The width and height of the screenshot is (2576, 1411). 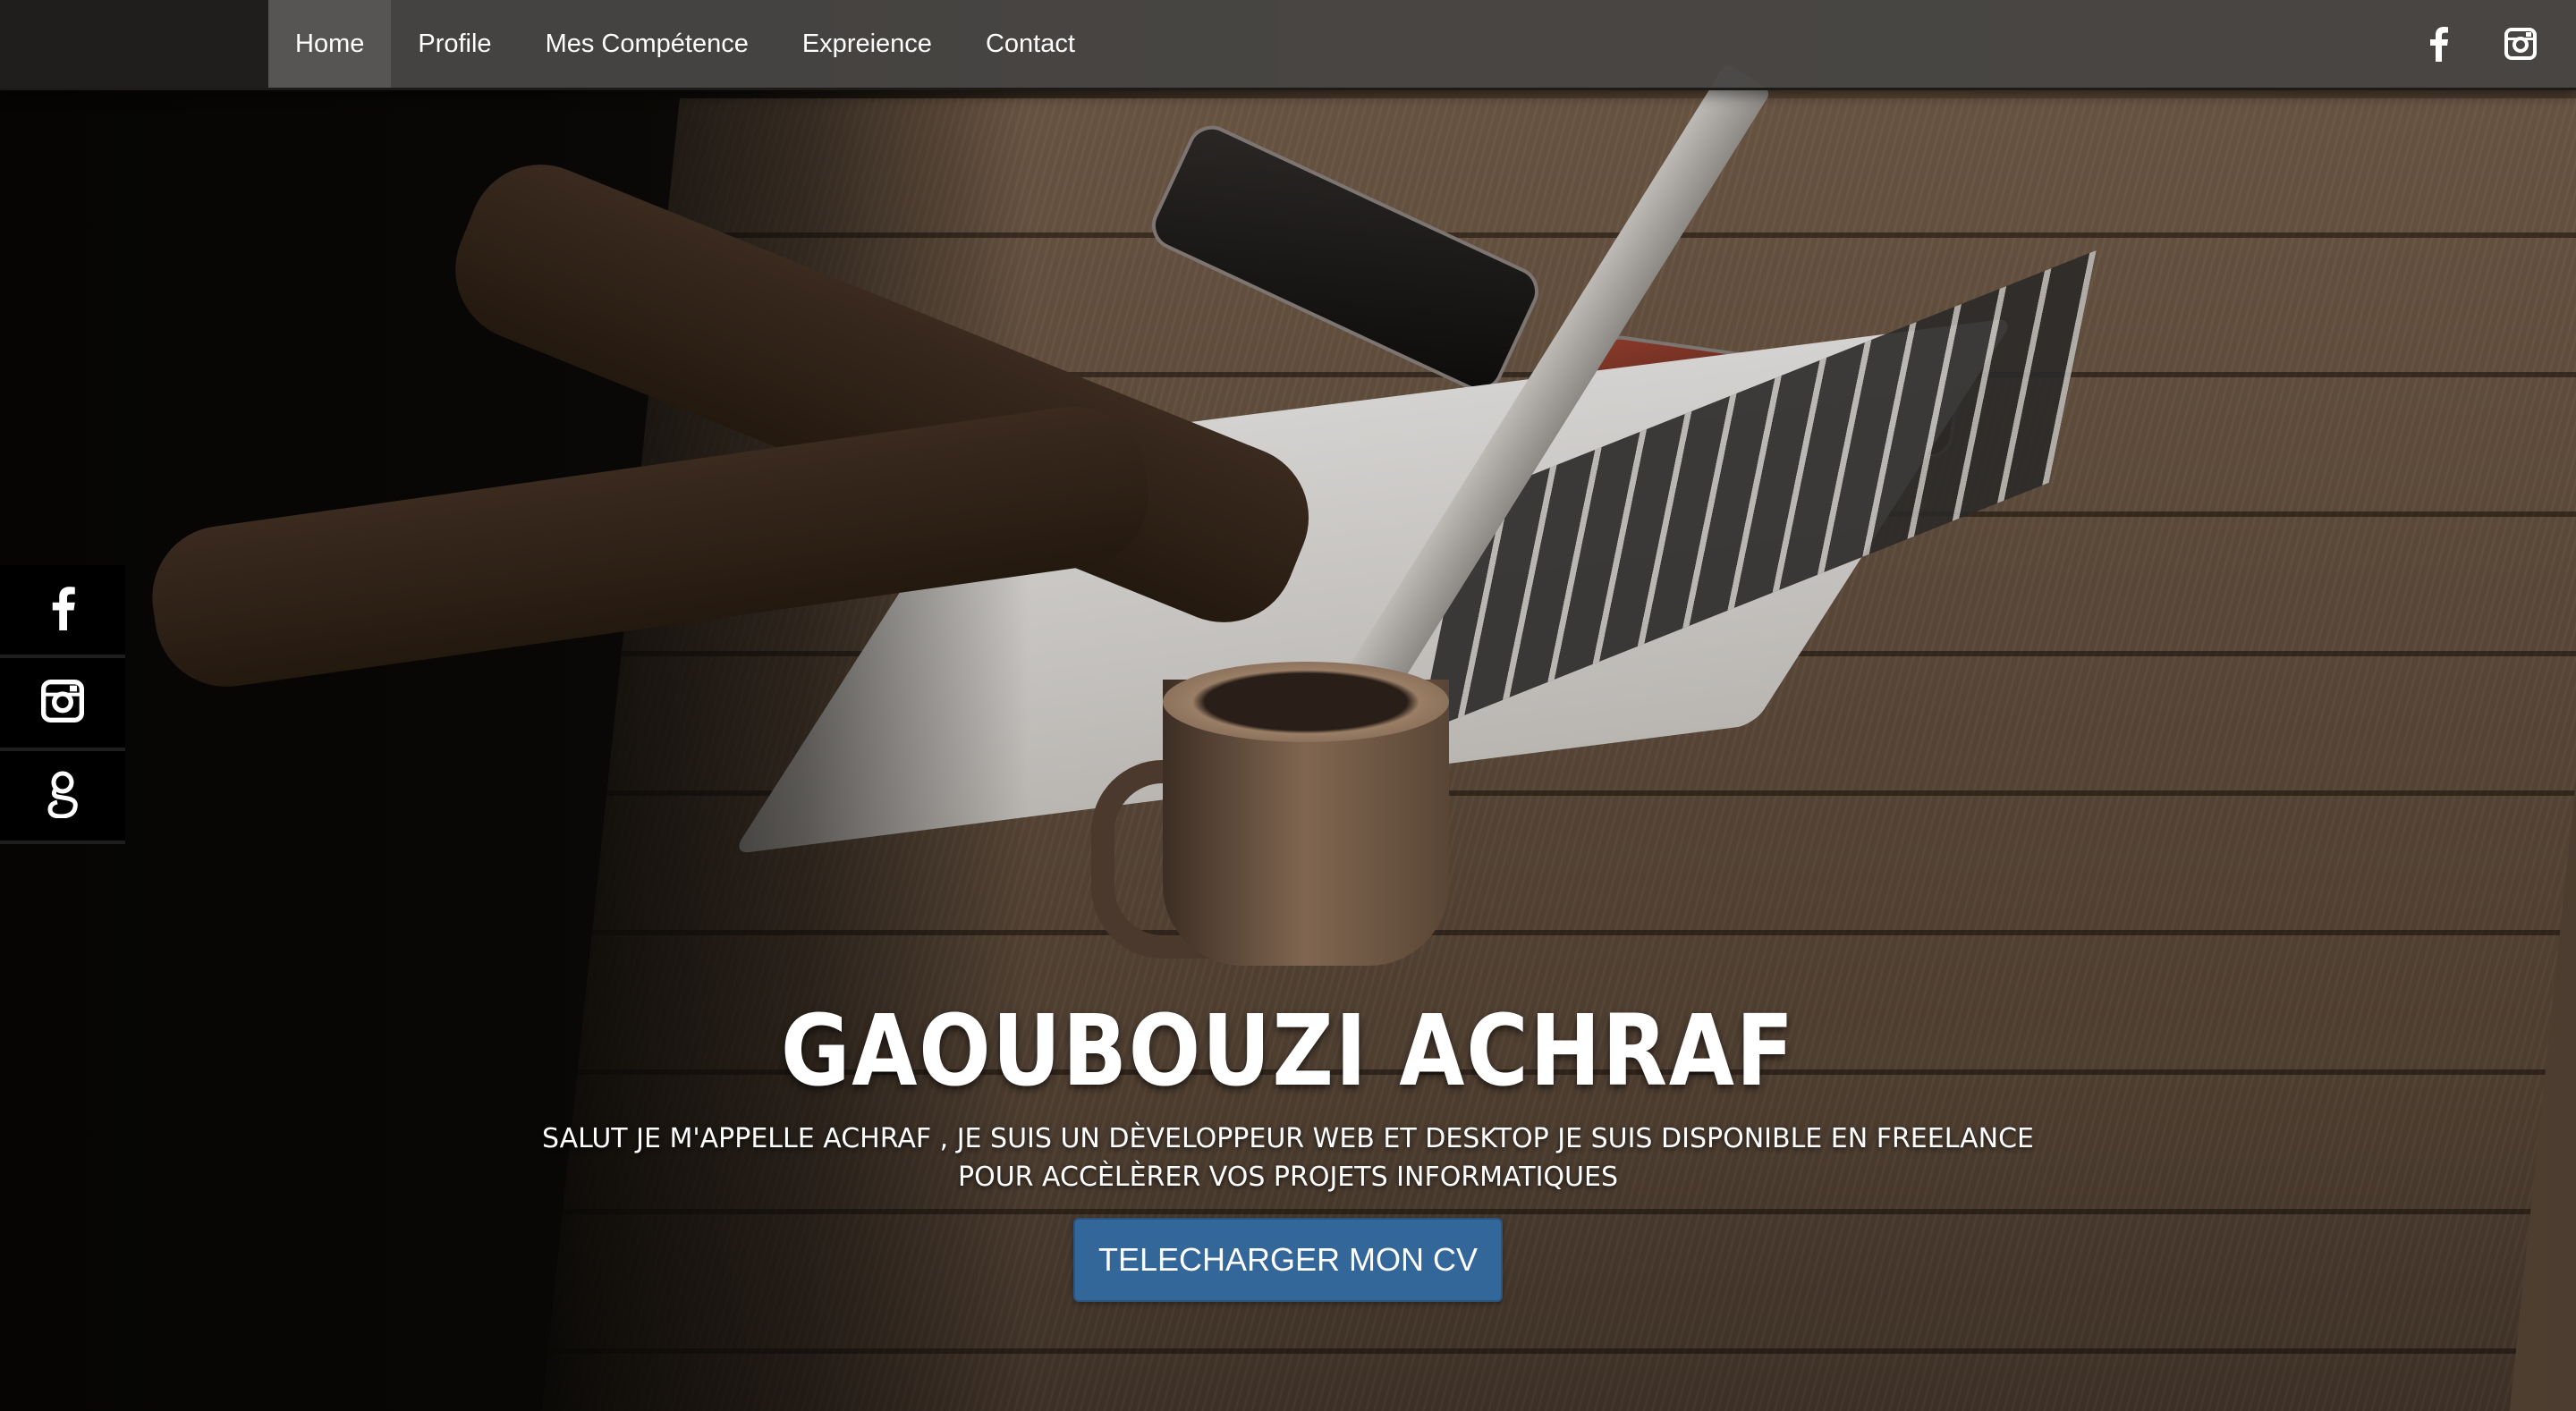 What do you see at coordinates (647, 44) in the screenshot?
I see `nav-item-competence: Mes Compétence` at bounding box center [647, 44].